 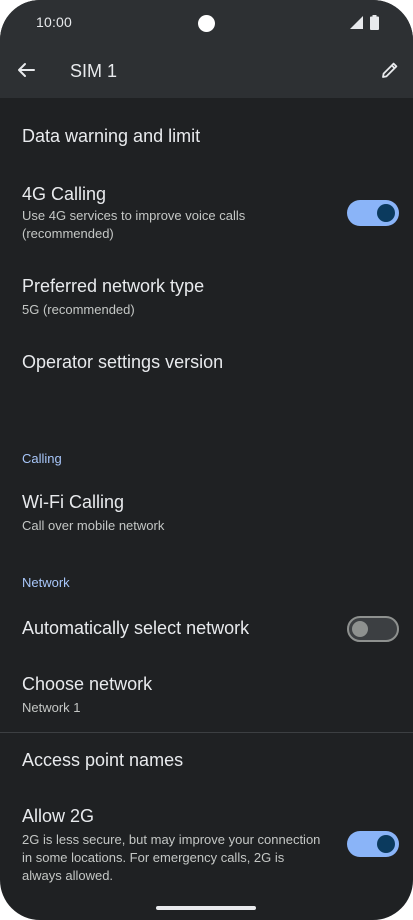 I want to click on auto-select-toggle, so click(x=373, y=629).